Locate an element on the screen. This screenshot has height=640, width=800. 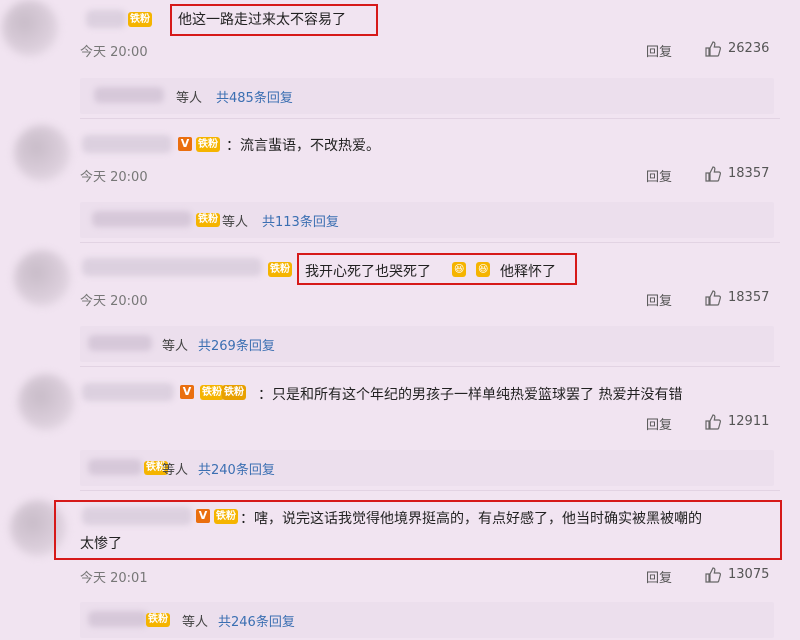
reply-preview: 铁粉 等人 共113条回复 is located at coordinates (427, 220).